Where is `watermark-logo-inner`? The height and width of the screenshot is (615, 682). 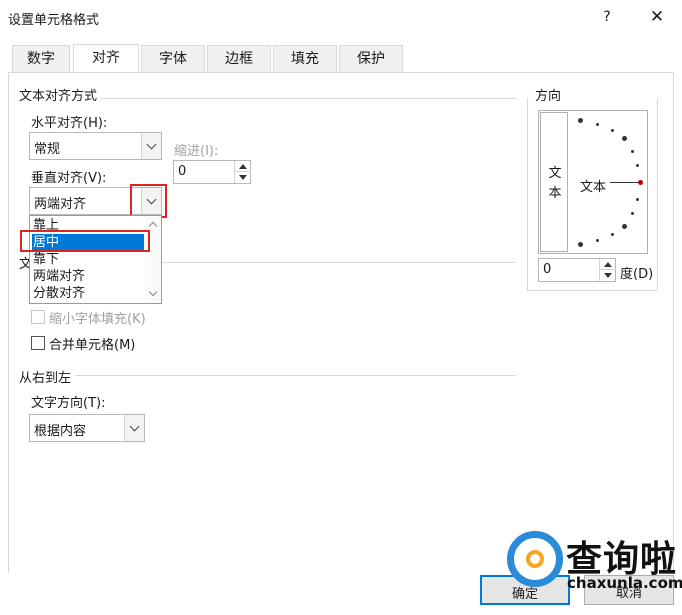
watermark-logo-inner is located at coordinates (535, 559).